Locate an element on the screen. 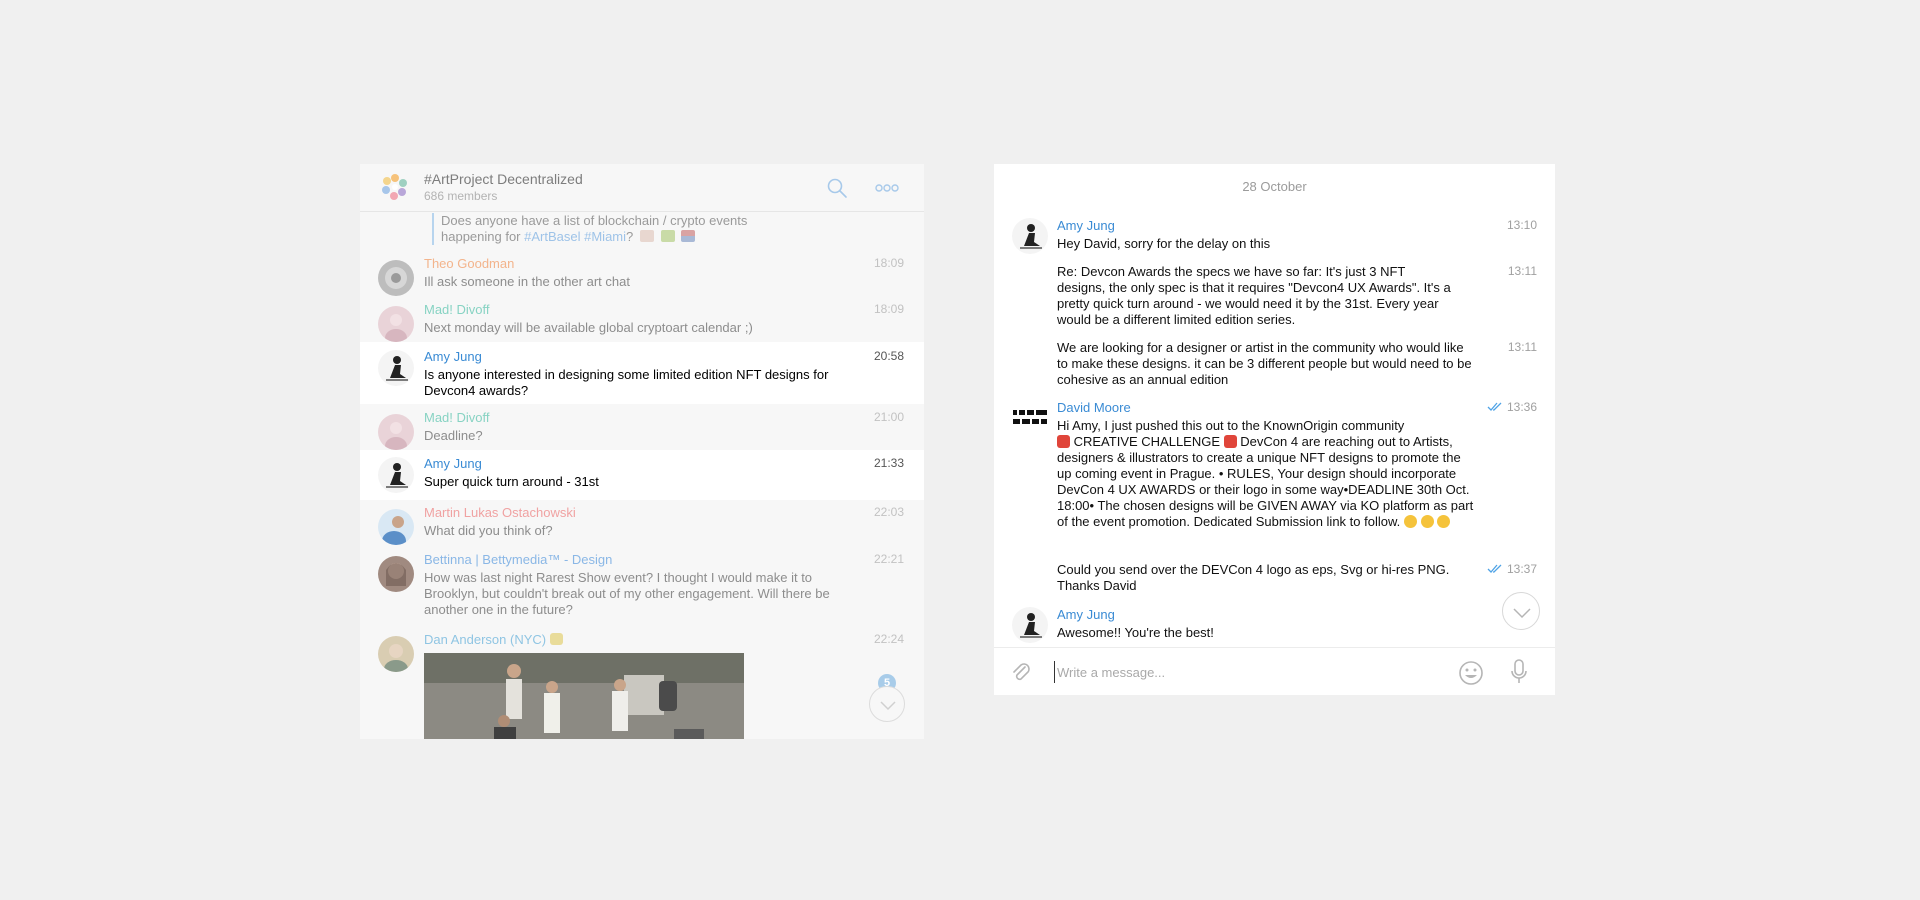 This screenshot has height=900, width=1920. sunglasses-emoji-icon is located at coordinates (1410, 521).